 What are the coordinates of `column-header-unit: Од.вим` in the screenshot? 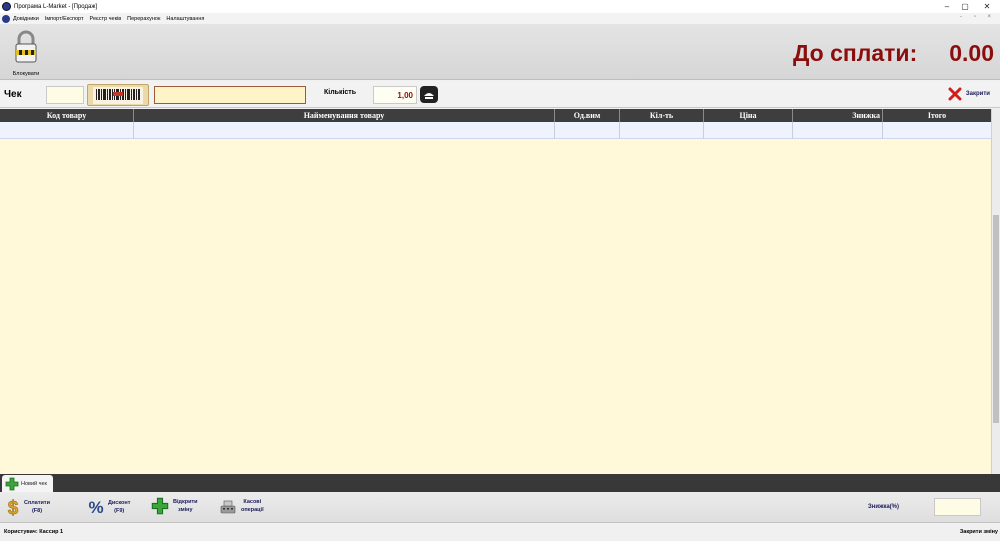 It's located at (587, 115).